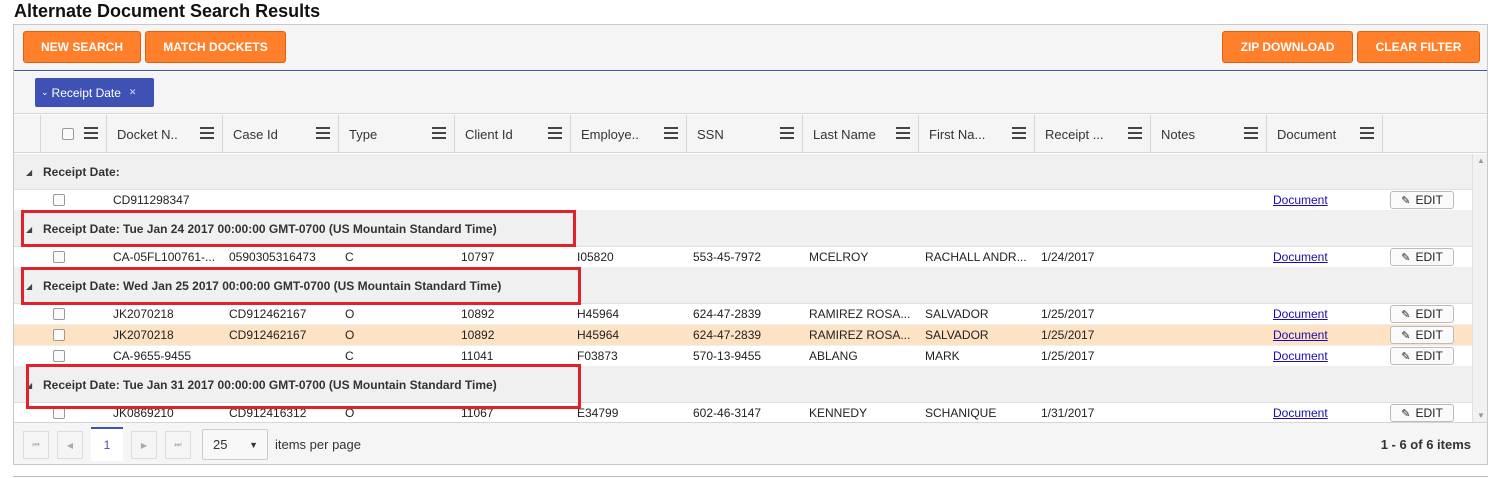 The height and width of the screenshot is (478, 1498). I want to click on cell-ssn: 624-47-2839, so click(727, 335).